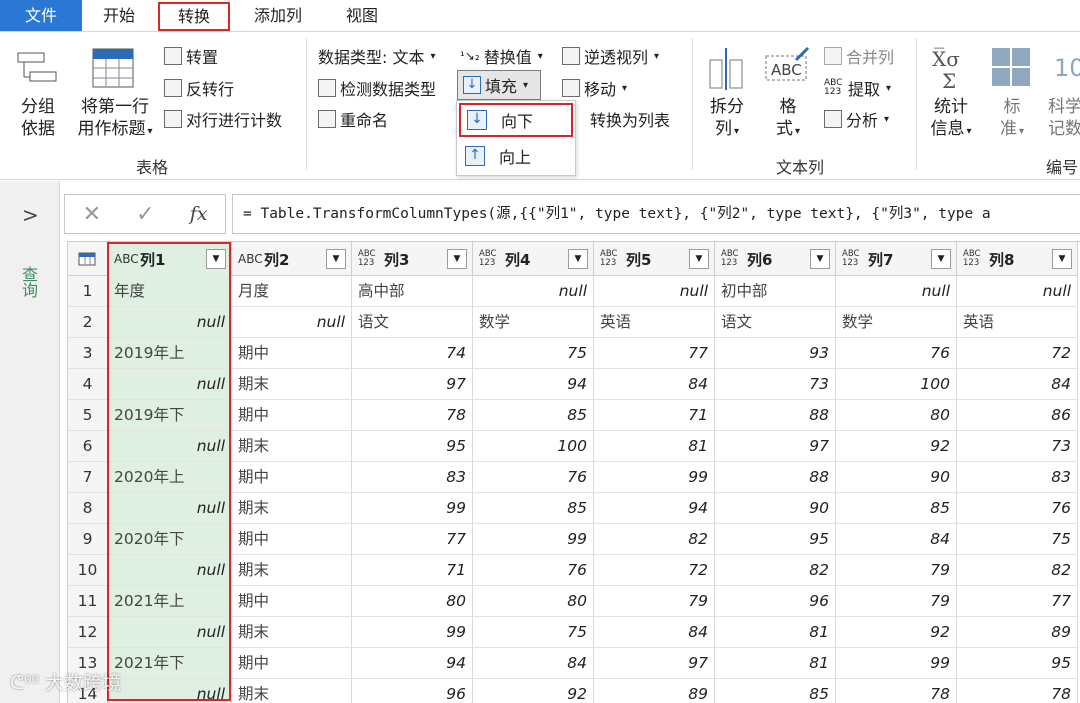 Image resolution: width=1080 pixels, height=703 pixels. Describe the element at coordinates (92, 214) in the screenshot. I see `cancel-icon: ✕` at that location.